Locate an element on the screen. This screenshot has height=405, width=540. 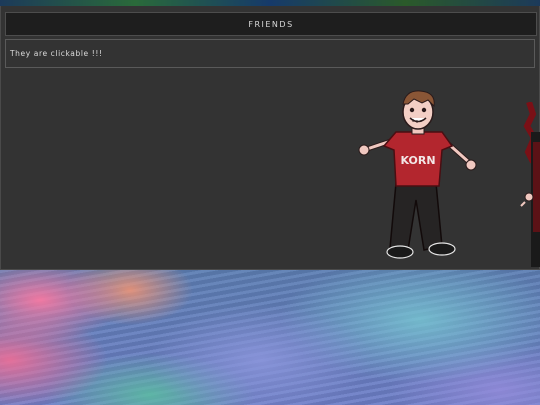
friend-korn-character: KORN is located at coordinates (418, 178).